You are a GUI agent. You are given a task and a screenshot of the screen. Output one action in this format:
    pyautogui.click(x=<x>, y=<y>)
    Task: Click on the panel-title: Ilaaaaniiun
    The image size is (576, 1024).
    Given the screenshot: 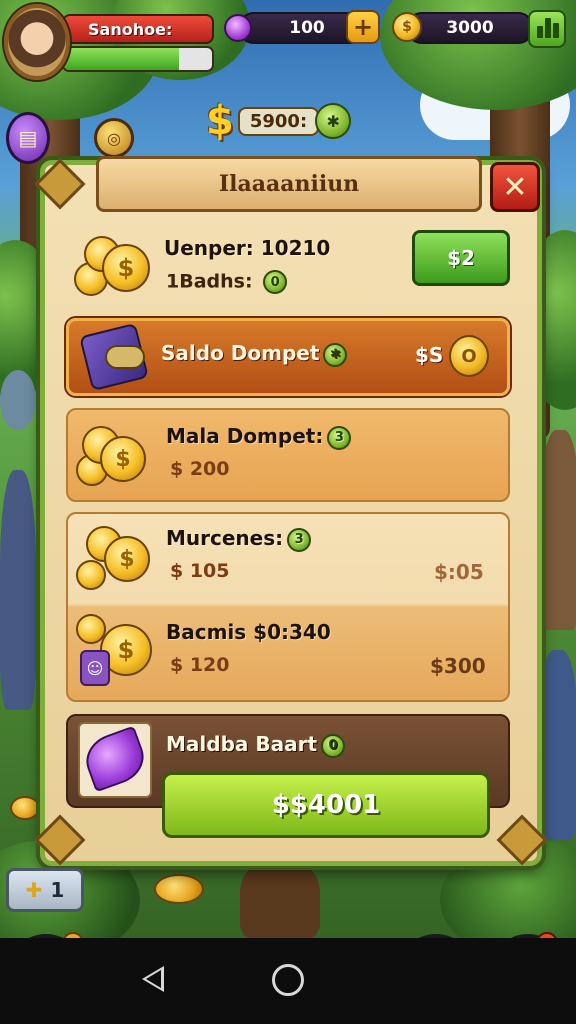 What is the action you would take?
    pyautogui.click(x=289, y=184)
    